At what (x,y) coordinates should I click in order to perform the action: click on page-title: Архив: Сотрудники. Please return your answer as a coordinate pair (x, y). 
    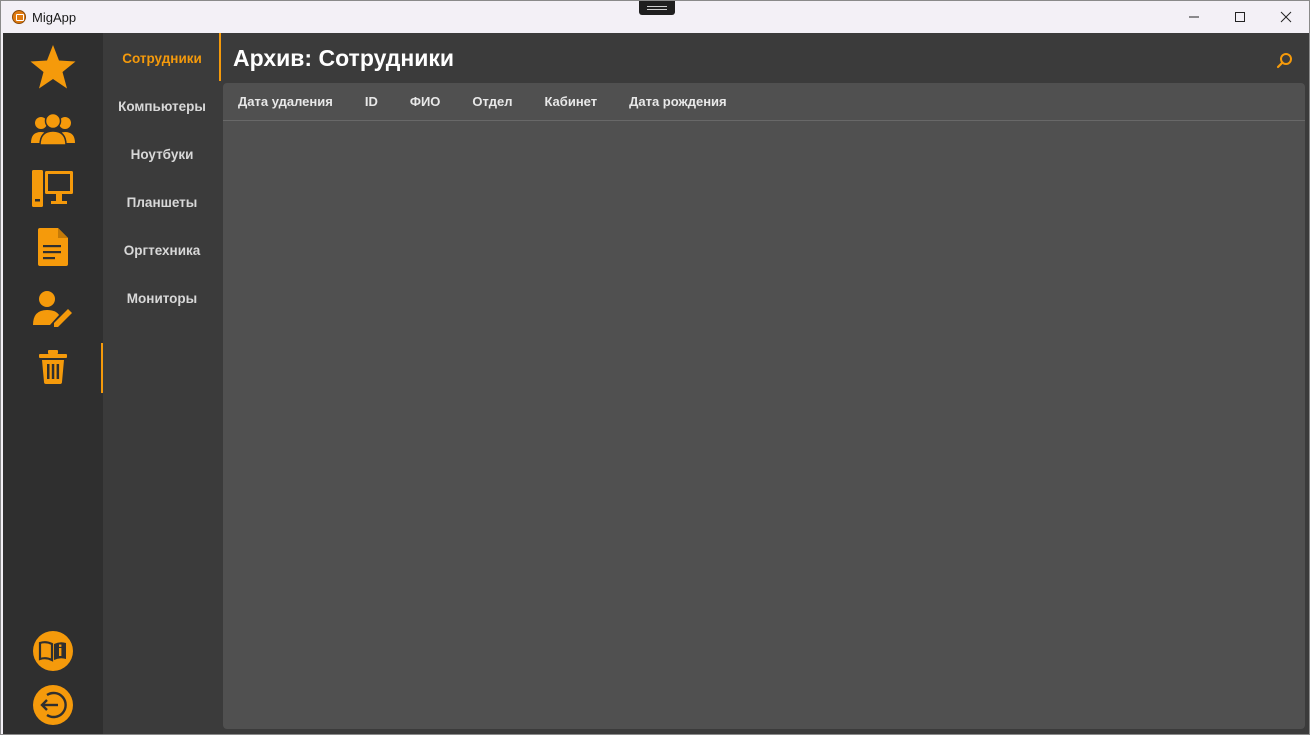
    Looking at the image, I should click on (344, 58).